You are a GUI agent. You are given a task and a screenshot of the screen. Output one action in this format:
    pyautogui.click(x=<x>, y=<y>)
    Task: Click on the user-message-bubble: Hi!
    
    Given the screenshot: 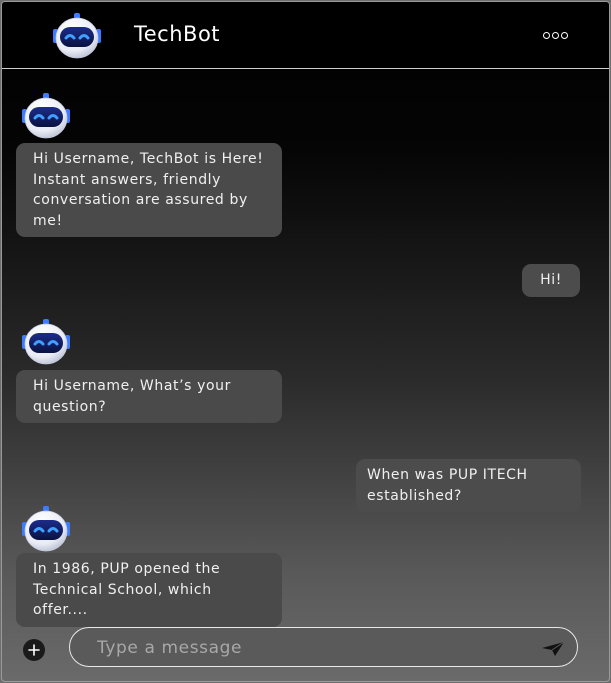 What is the action you would take?
    pyautogui.click(x=551, y=280)
    